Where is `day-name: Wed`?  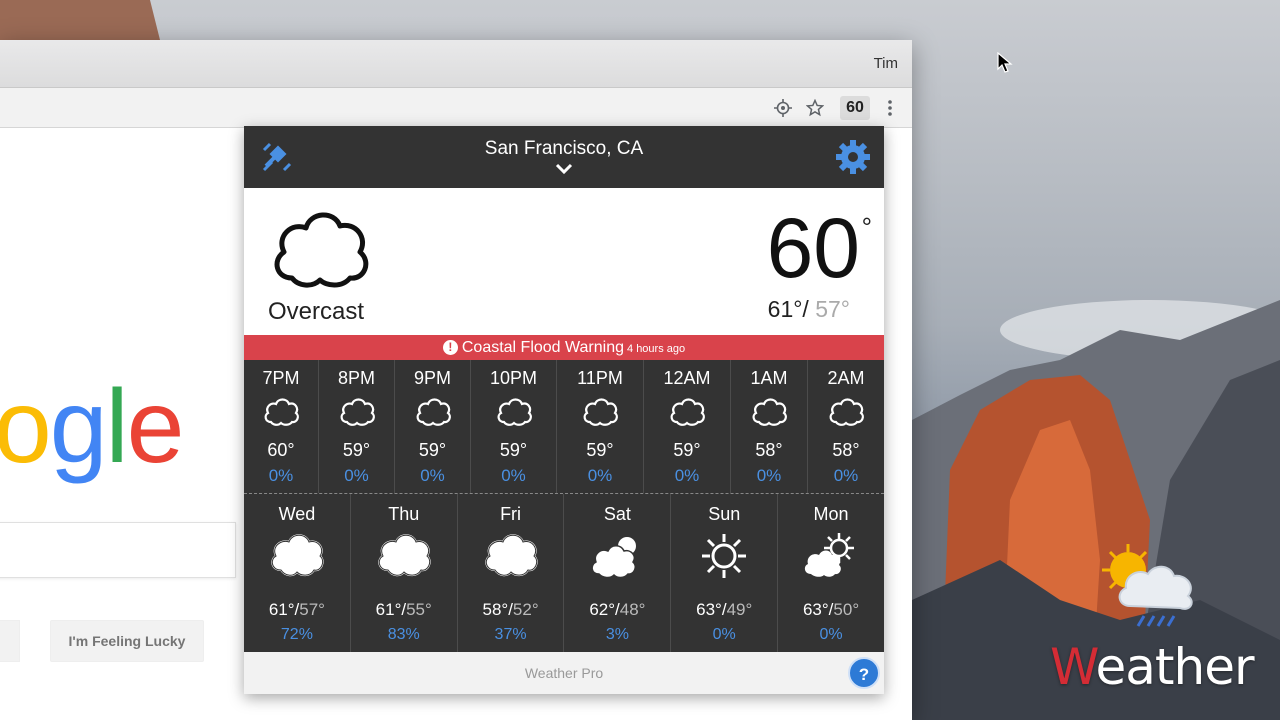
day-name: Wed is located at coordinates (297, 514).